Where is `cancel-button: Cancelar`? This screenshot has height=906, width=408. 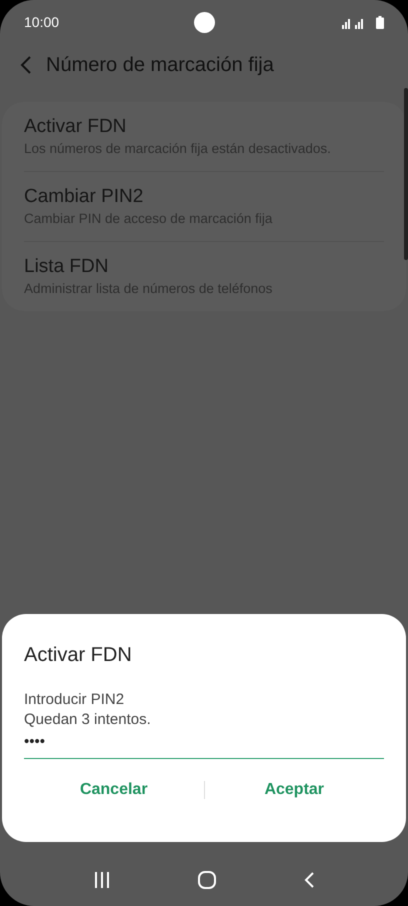 cancel-button: Cancelar is located at coordinates (114, 789).